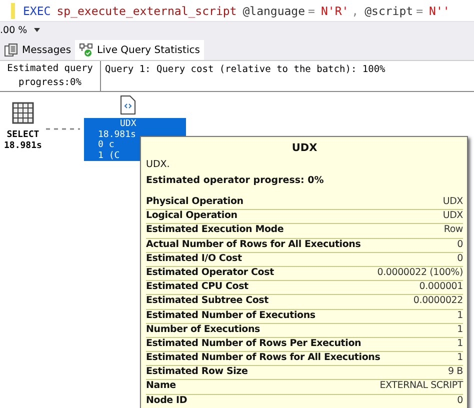  What do you see at coordinates (37, 30) in the screenshot?
I see `caret-icon` at bounding box center [37, 30].